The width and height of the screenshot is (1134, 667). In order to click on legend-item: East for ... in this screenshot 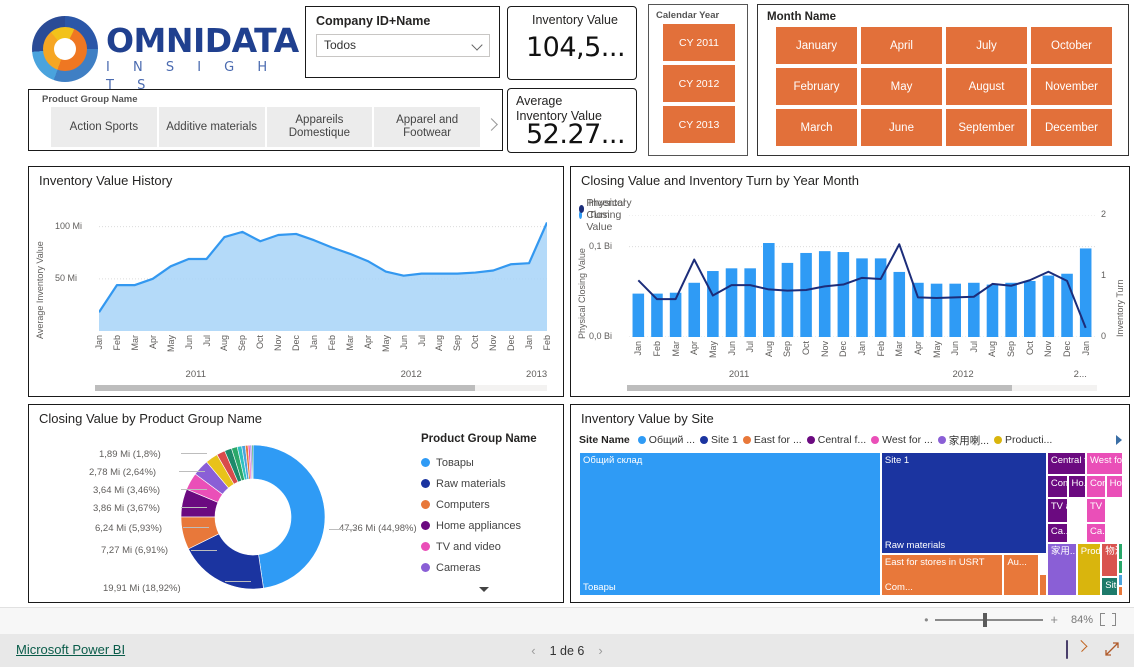, I will do `click(772, 440)`.